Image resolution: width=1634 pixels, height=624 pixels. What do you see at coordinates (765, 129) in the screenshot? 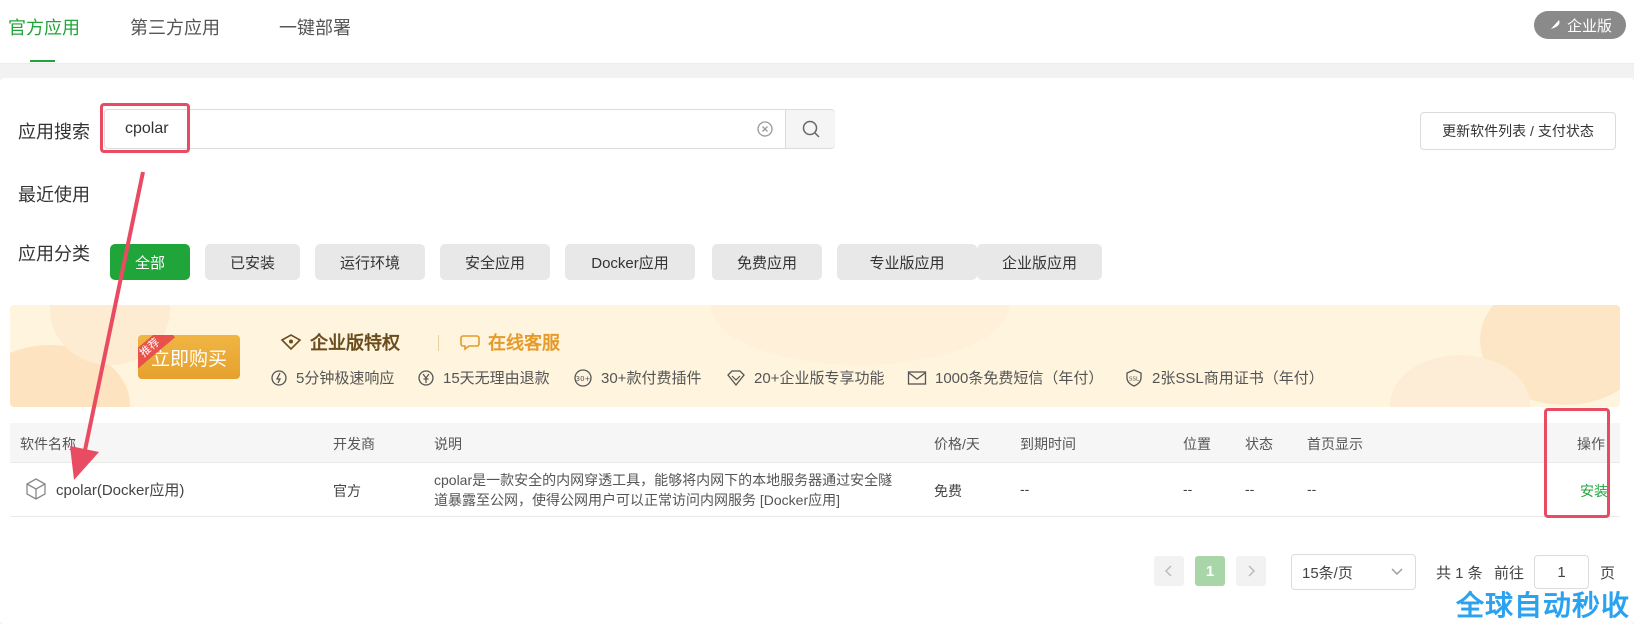
I see `clear-icon` at bounding box center [765, 129].